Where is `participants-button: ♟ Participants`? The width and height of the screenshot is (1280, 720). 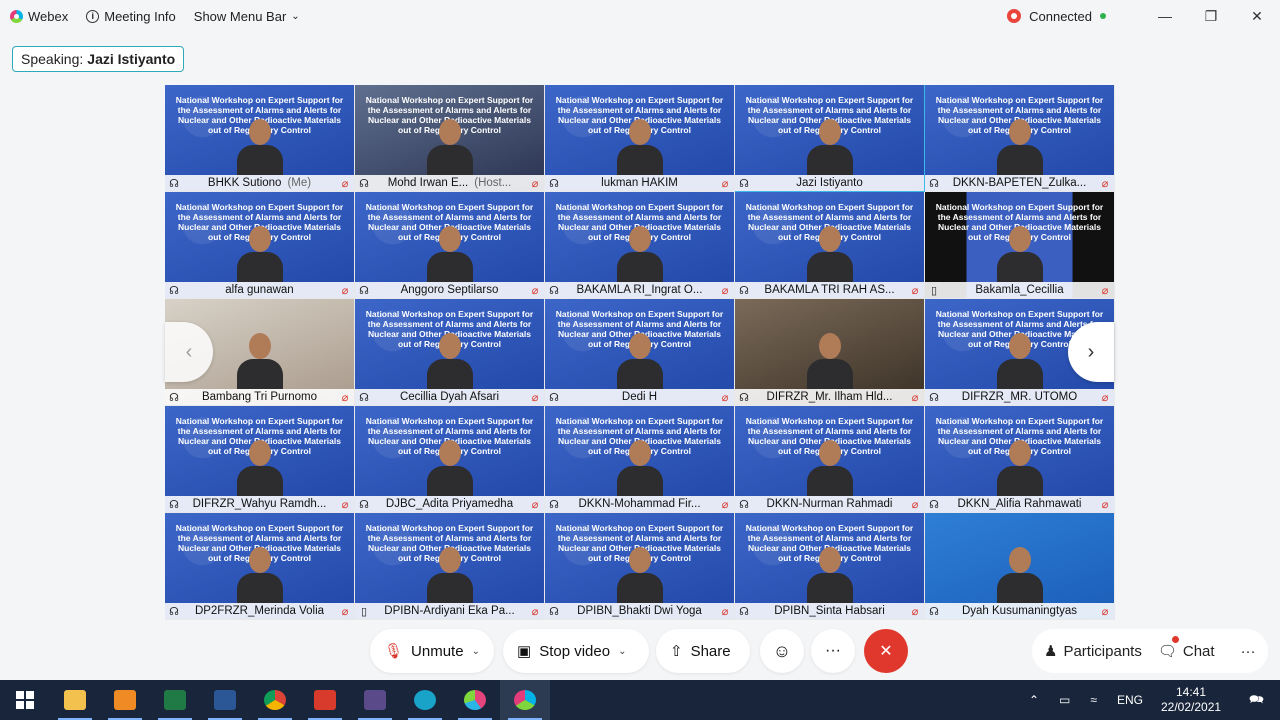
participants-button: ♟ Participants is located at coordinates (1093, 651).